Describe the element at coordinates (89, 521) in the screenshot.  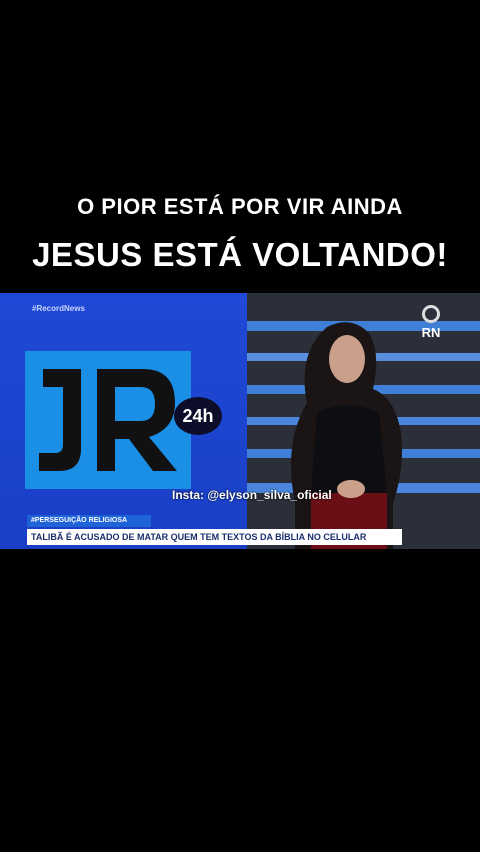
I see `lower-third-tag: #PERSEGUIÇÃO RELIGIOSA` at that location.